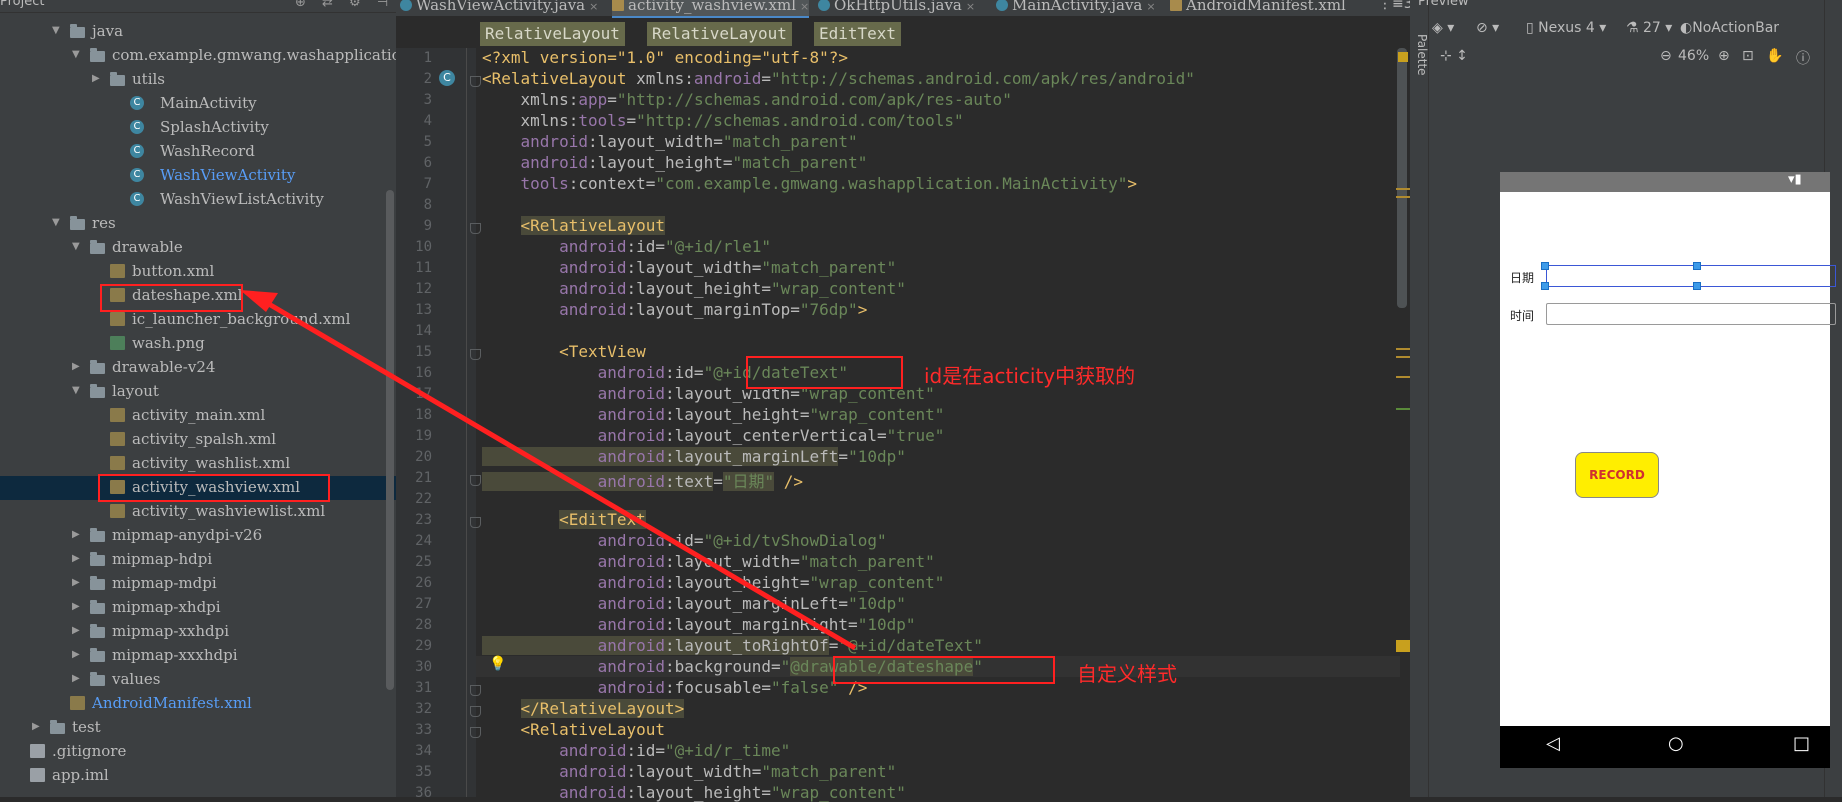 The image size is (1842, 802). What do you see at coordinates (198, 344) in the screenshot?
I see `tree-item: wash.png` at bounding box center [198, 344].